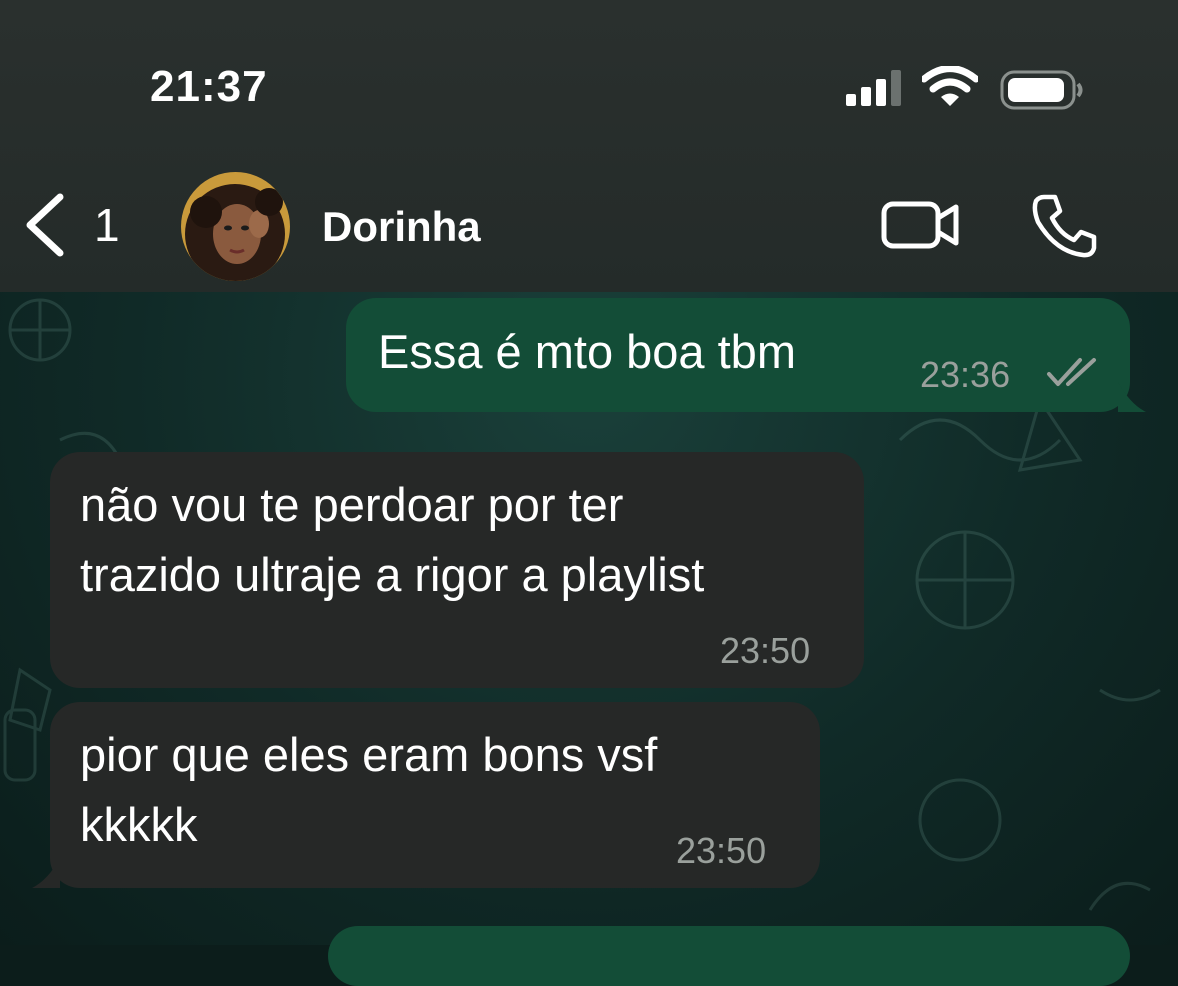  I want to click on contact-name: Dorinha, so click(401, 227).